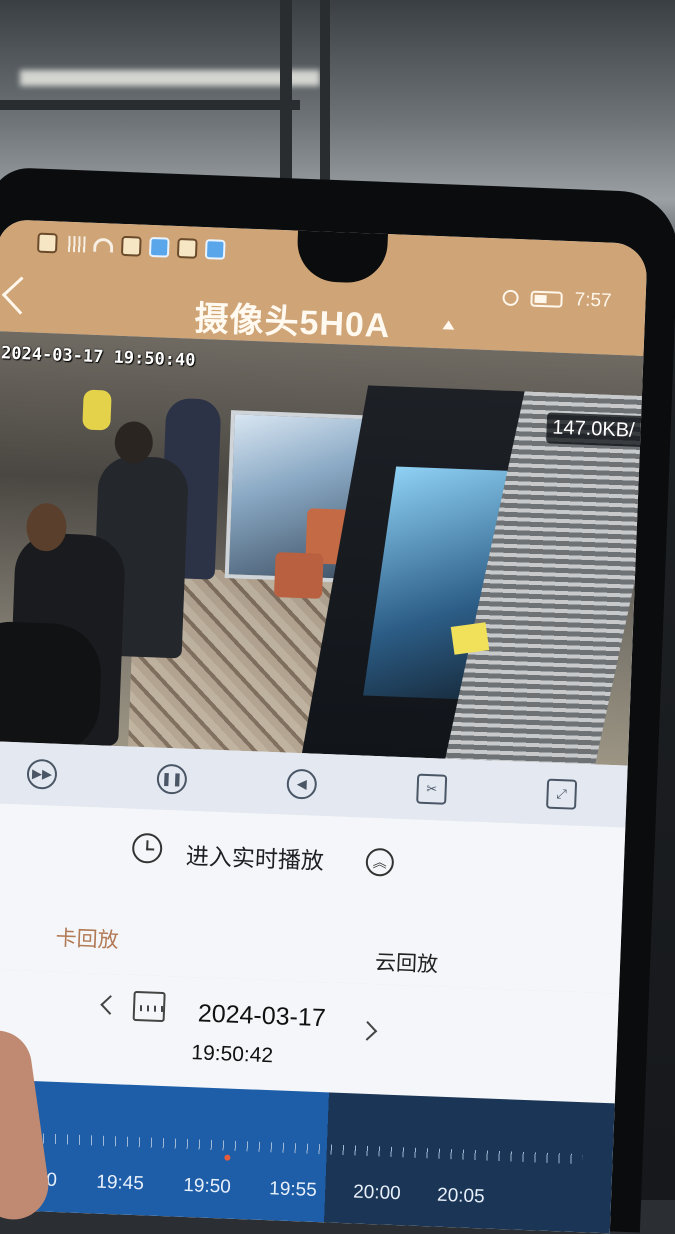 The image size is (675, 1234). What do you see at coordinates (298, 575) in the screenshot?
I see `video-chair` at bounding box center [298, 575].